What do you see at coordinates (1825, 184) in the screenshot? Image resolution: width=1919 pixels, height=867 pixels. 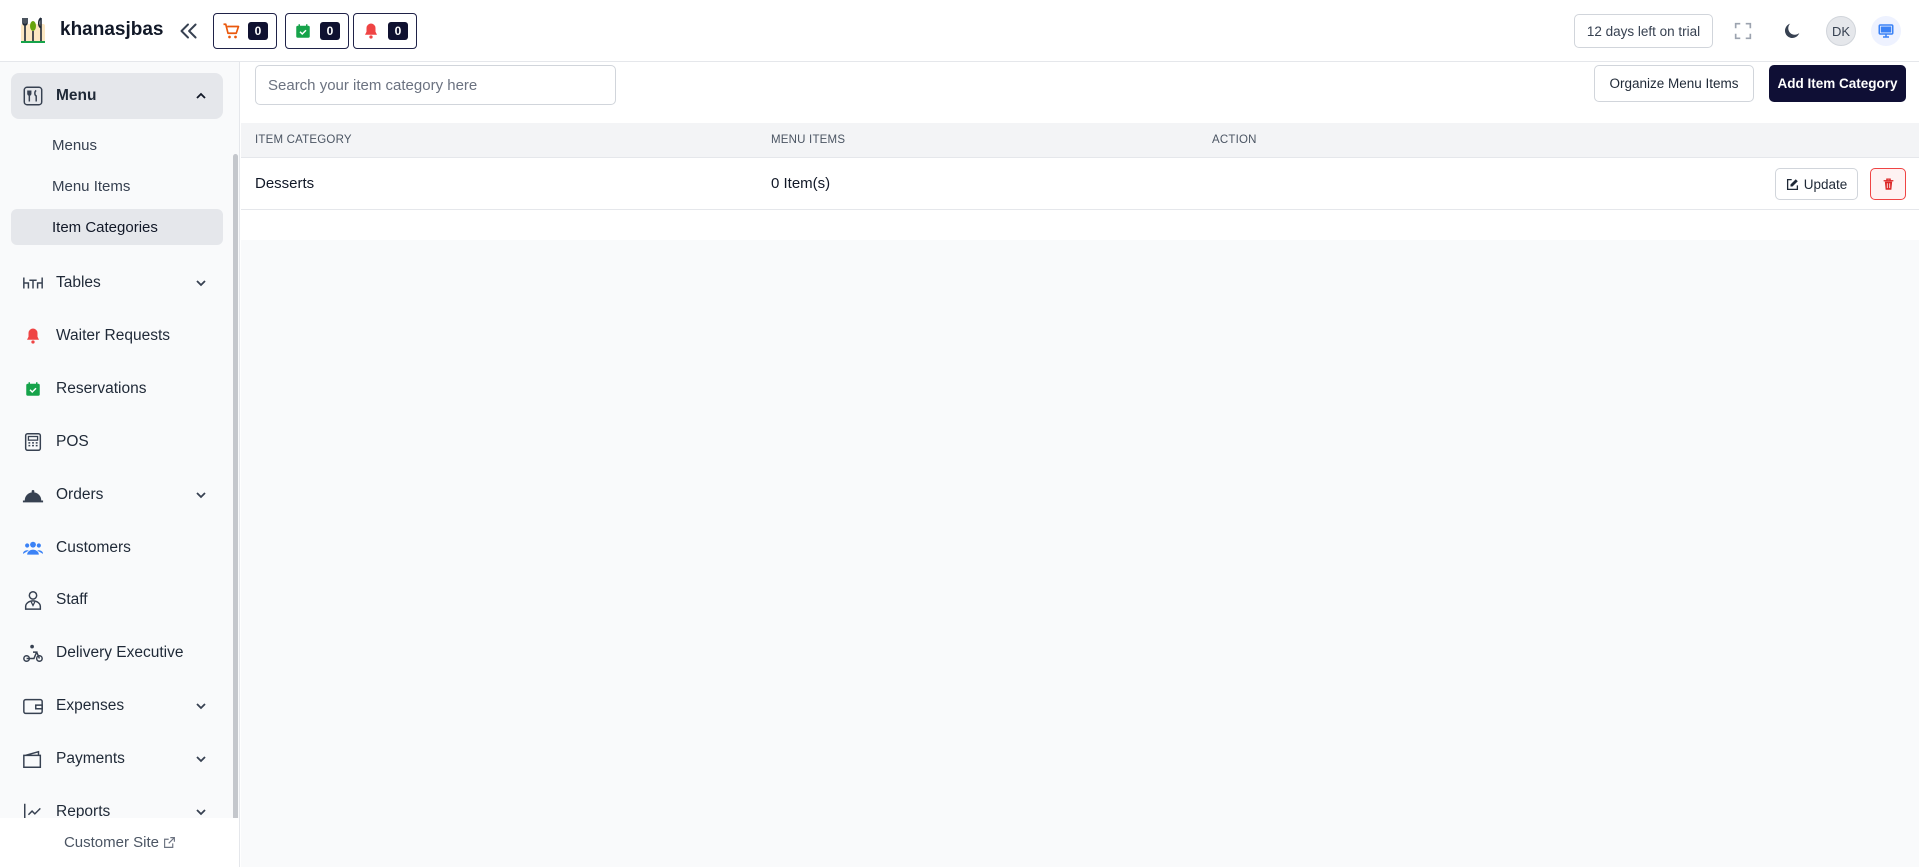 I see `update-button-label: Update` at bounding box center [1825, 184].